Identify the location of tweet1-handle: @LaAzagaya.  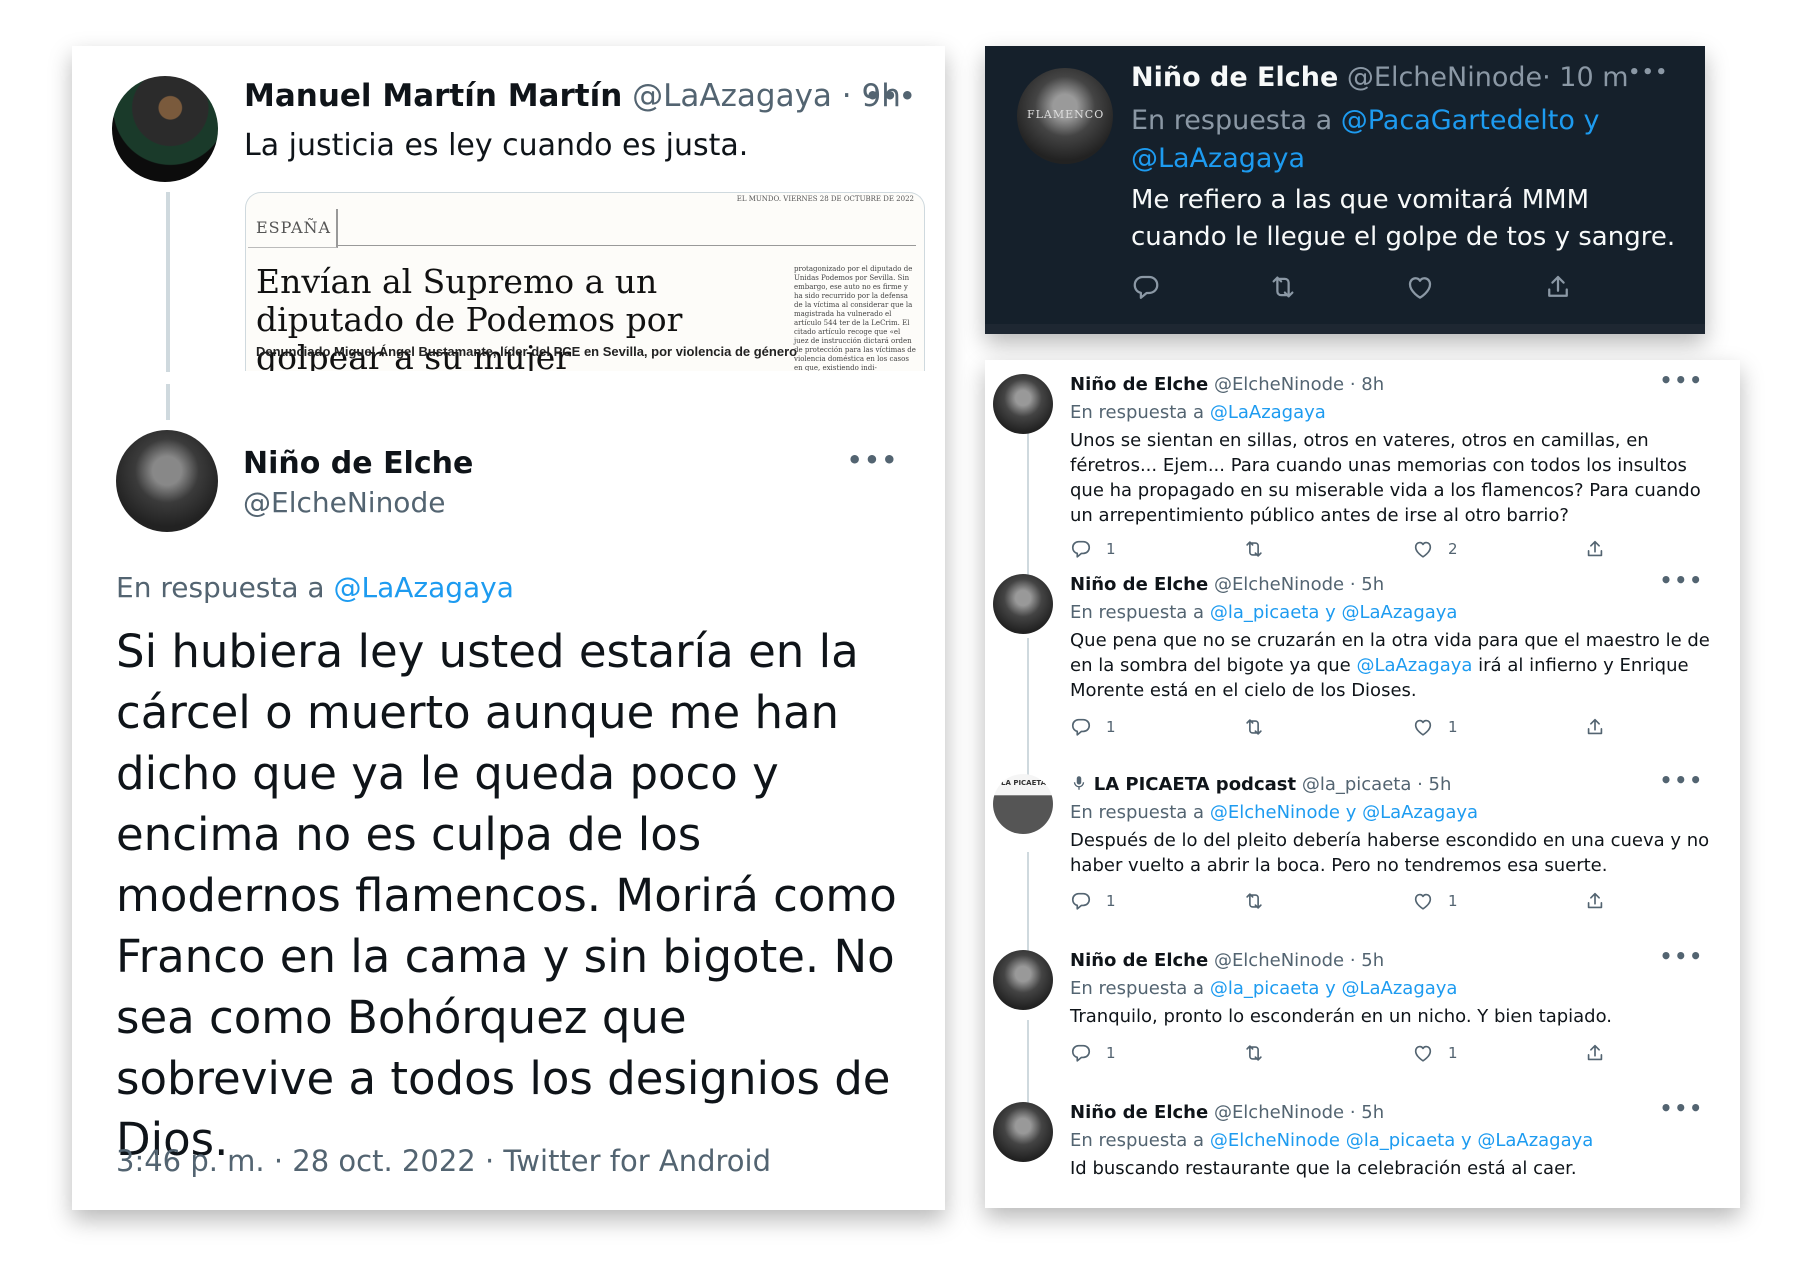
(732, 96).